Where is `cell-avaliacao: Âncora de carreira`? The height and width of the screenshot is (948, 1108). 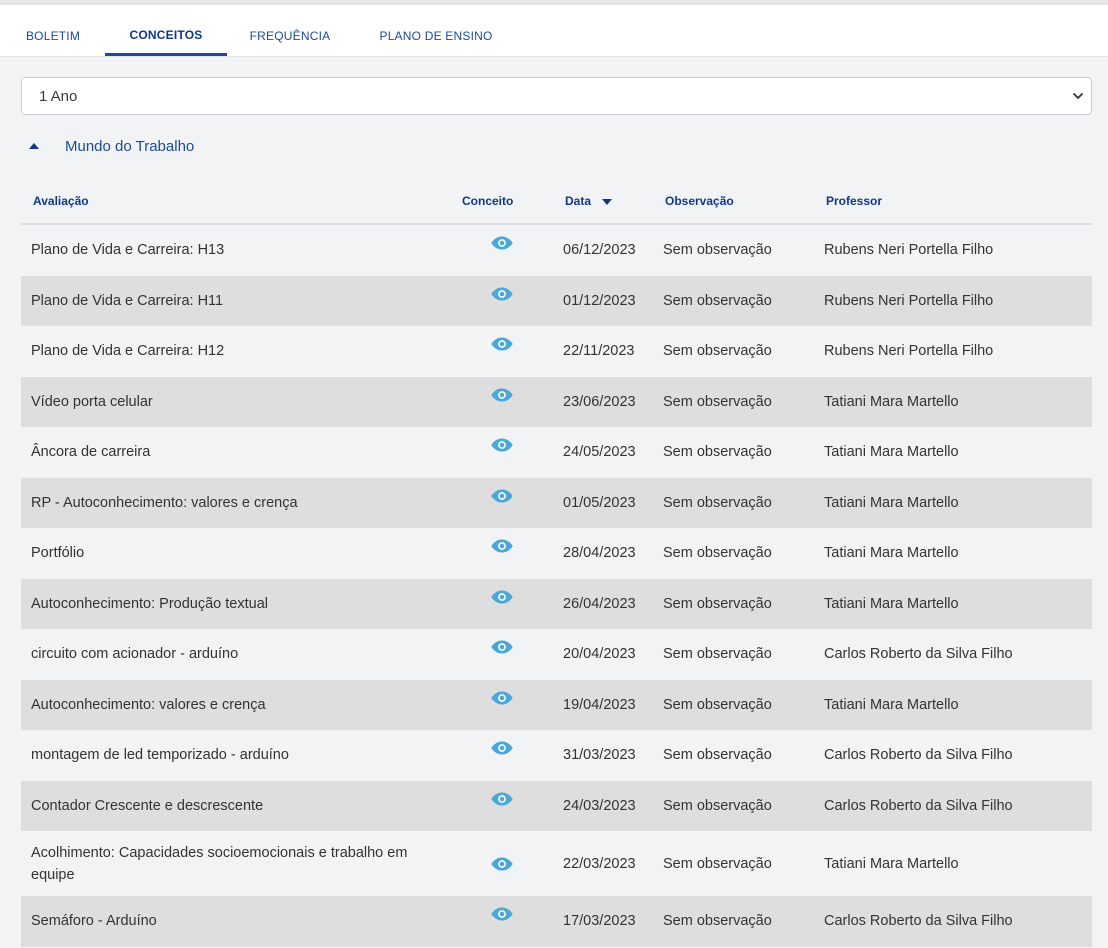 cell-avaliacao: Âncora de carreira is located at coordinates (91, 452).